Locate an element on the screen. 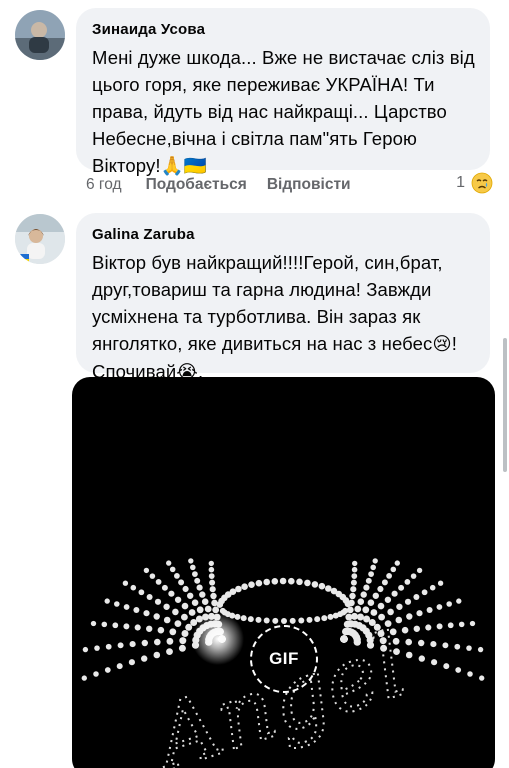 The height and width of the screenshot is (768, 509). avatar-galina is located at coordinates (40, 239).